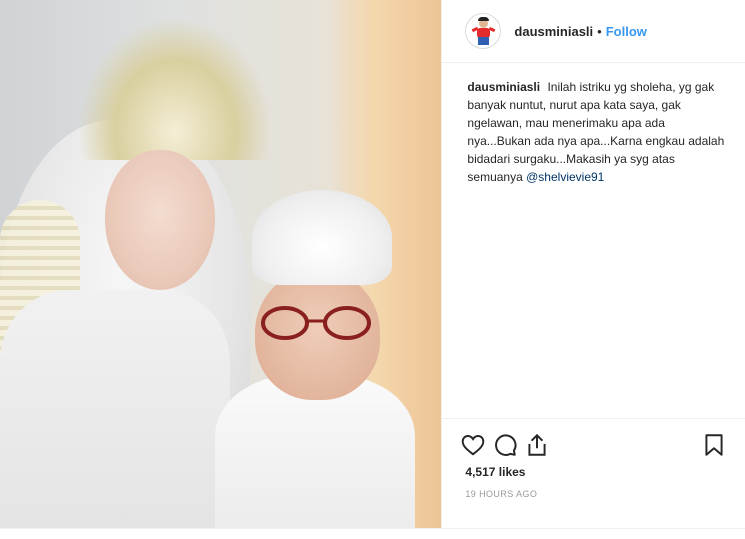 The image size is (745, 539). What do you see at coordinates (565, 177) in the screenshot?
I see `caption-mention-link: @shelvievie91` at bounding box center [565, 177].